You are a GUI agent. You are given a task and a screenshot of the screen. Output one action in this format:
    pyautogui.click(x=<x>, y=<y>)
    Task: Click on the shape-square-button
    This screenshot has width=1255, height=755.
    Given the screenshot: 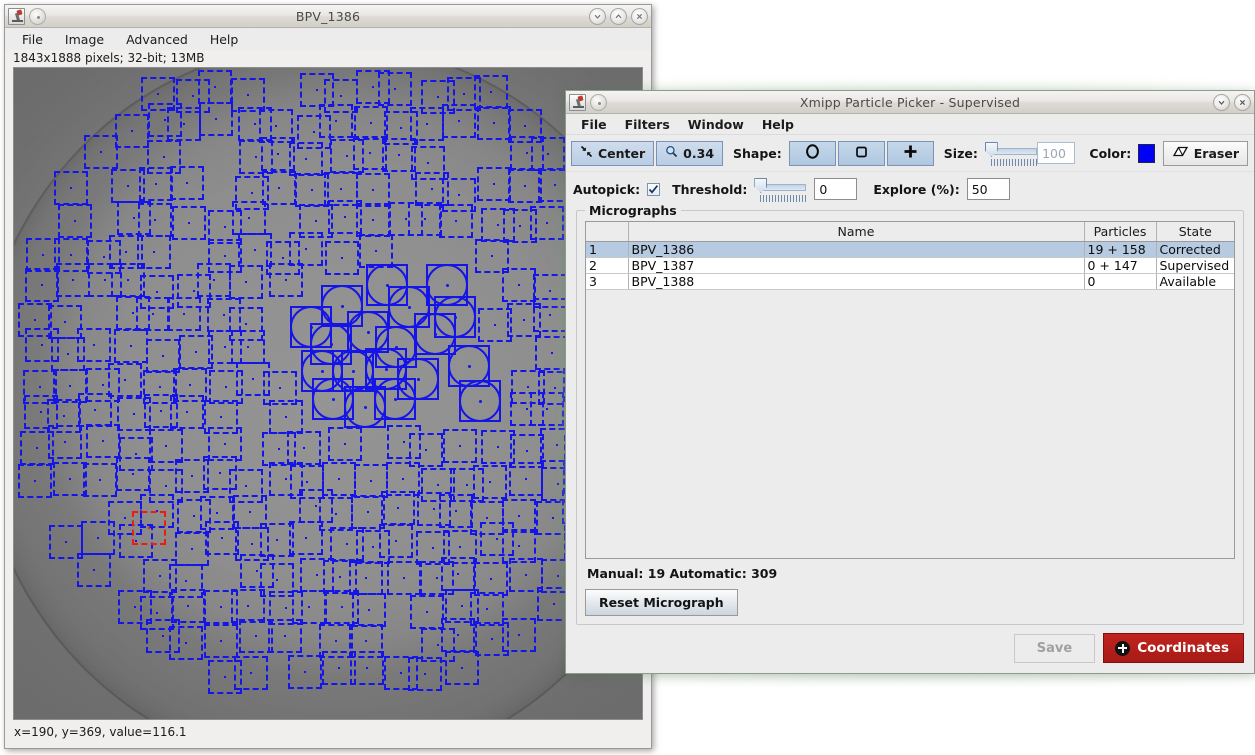 What is the action you would take?
    pyautogui.click(x=861, y=153)
    